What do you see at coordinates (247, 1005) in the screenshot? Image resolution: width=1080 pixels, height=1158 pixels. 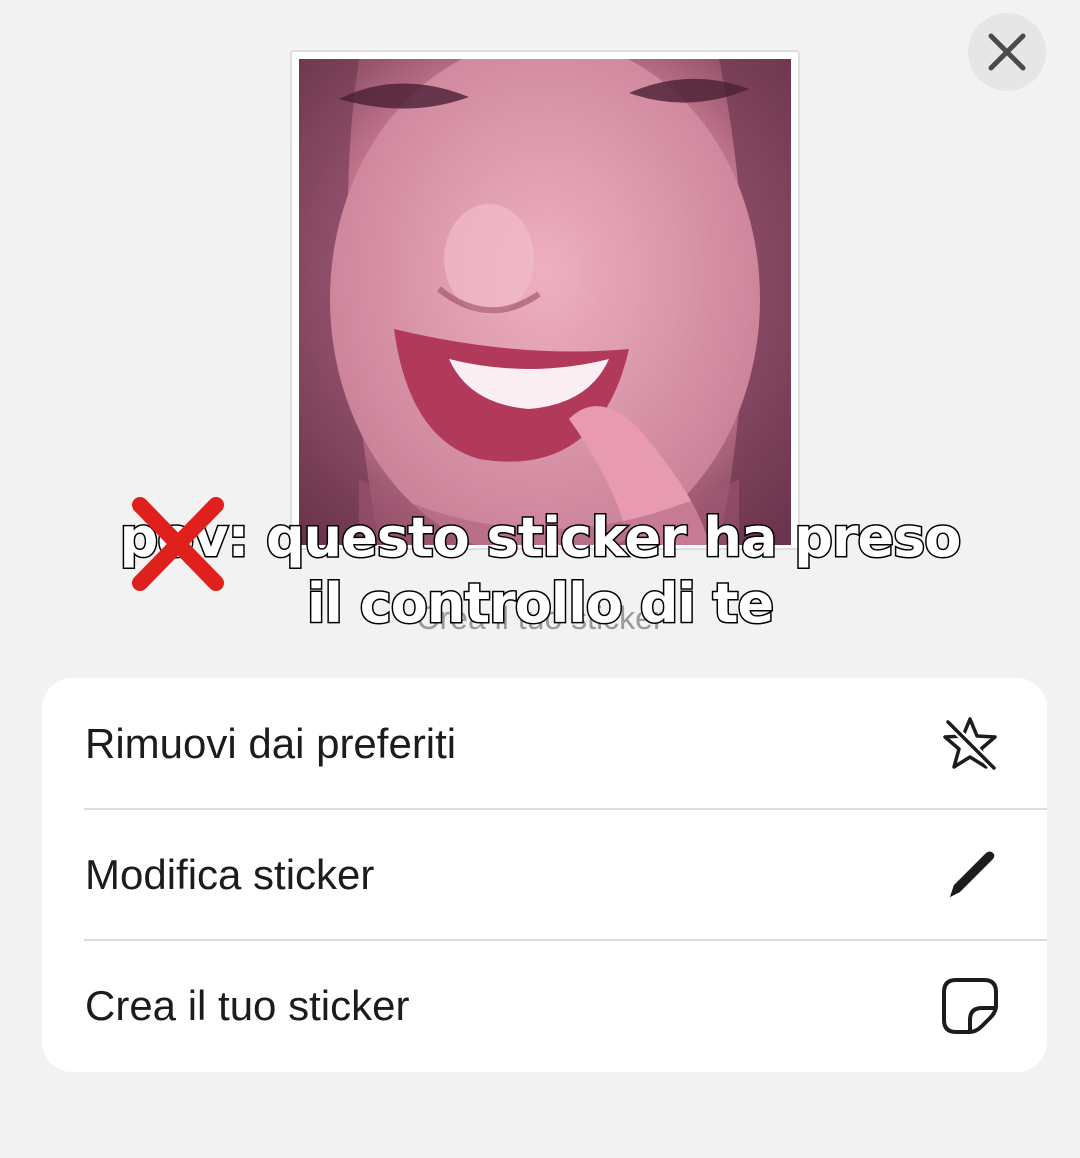 I see `menu-item-label: Crea il tuo sticker` at bounding box center [247, 1005].